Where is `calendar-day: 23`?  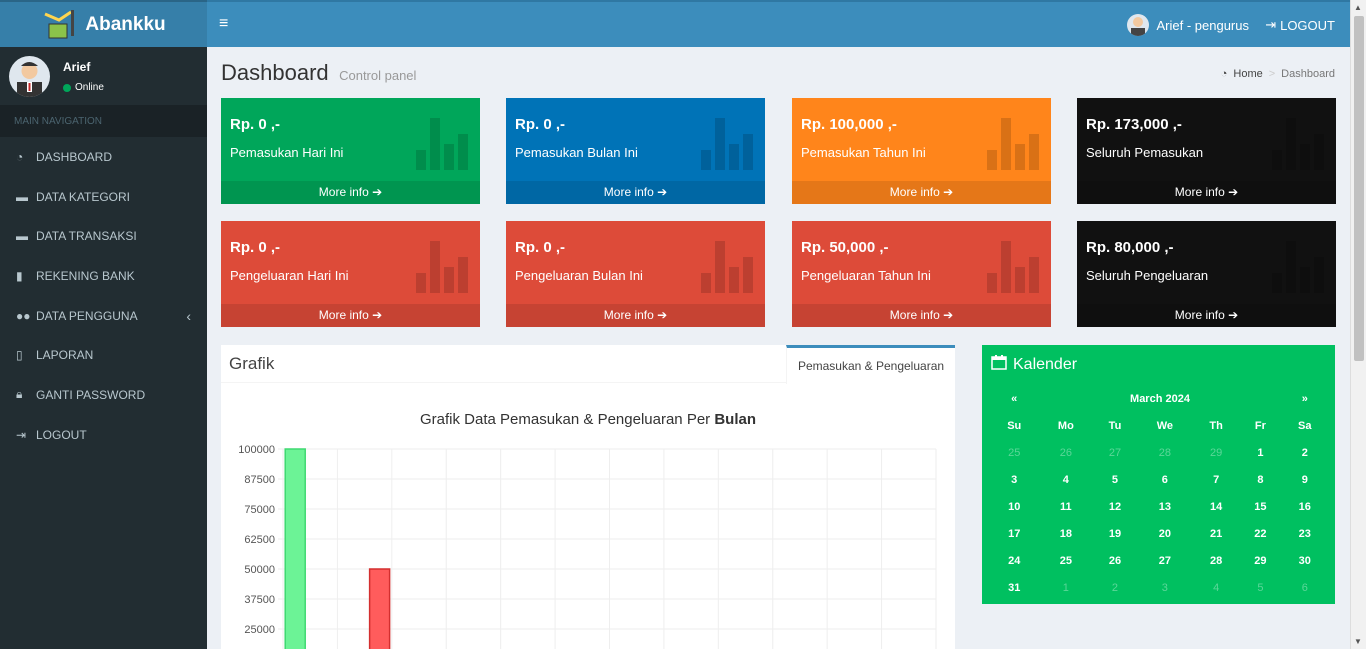
calendar-day: 23 is located at coordinates (1305, 533).